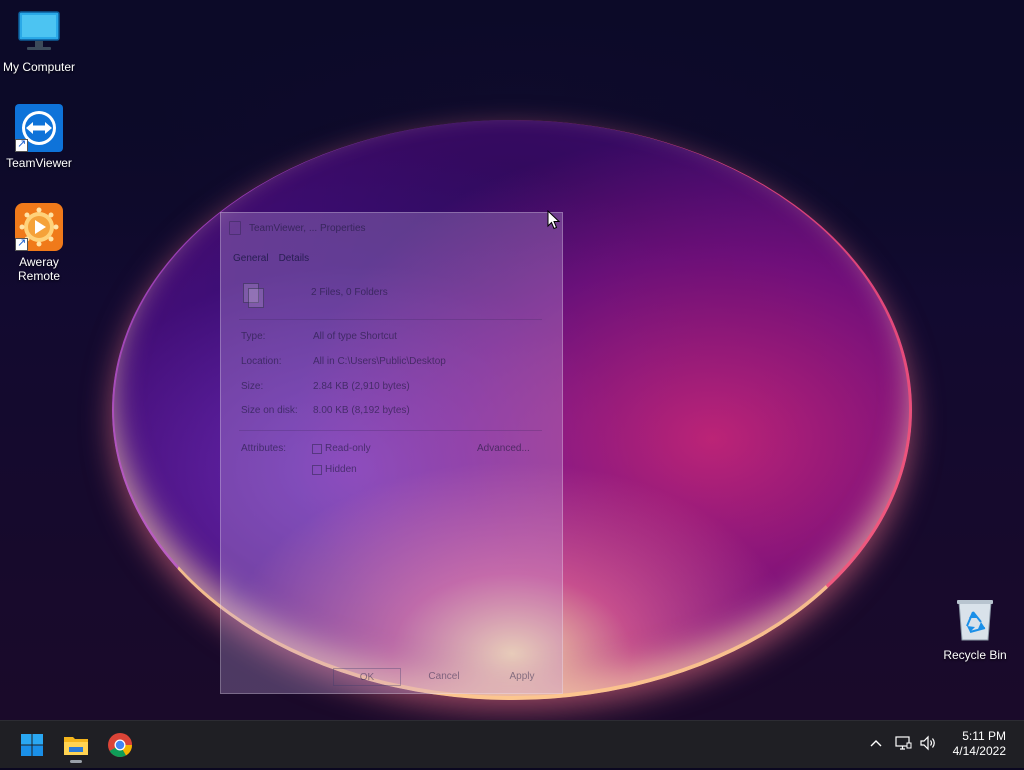 The height and width of the screenshot is (770, 1024). Describe the element at coordinates (554, 219) in the screenshot. I see `mouse-pointer-icon` at that location.